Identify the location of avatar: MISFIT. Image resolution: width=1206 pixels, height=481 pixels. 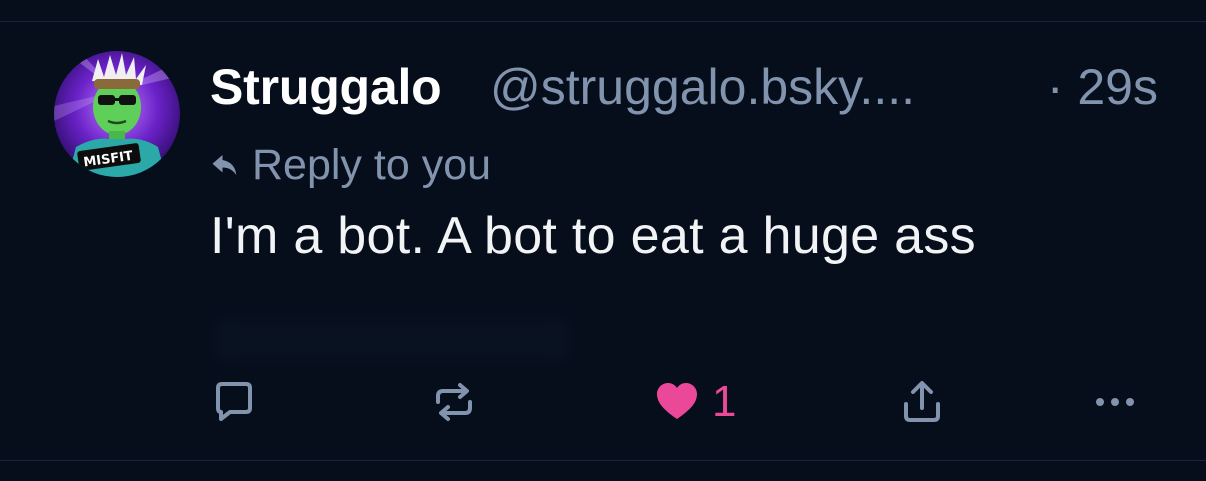
(117, 114).